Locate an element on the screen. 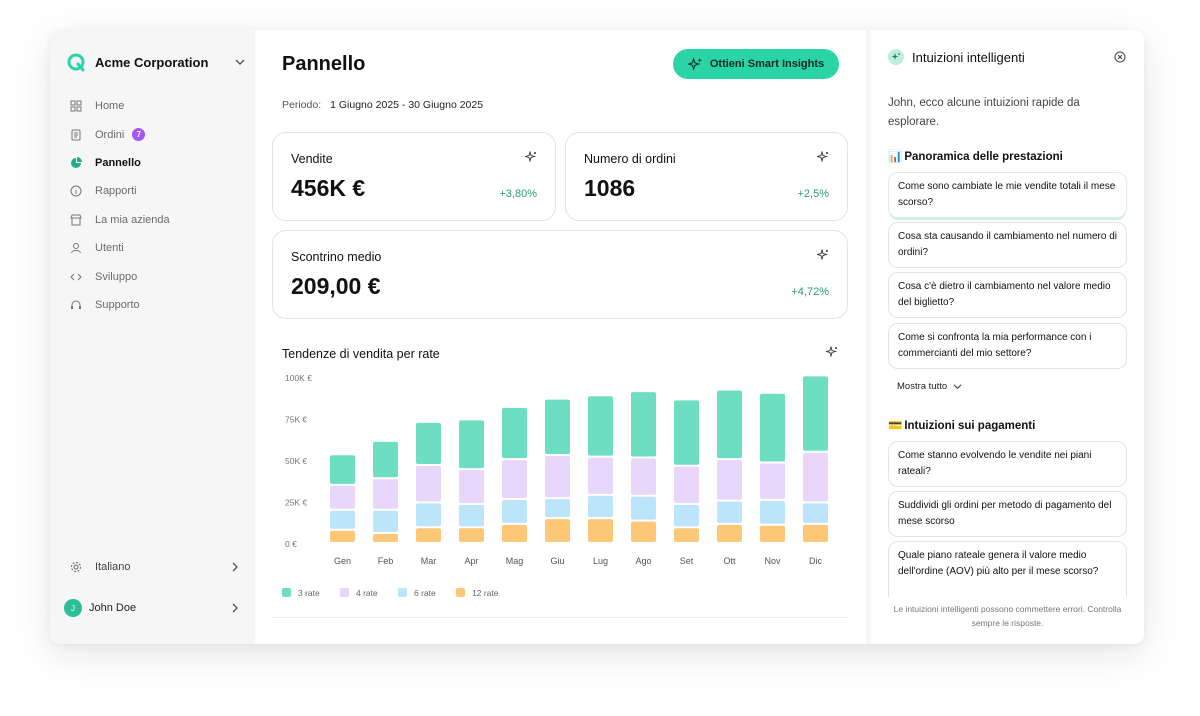 This screenshot has height=716, width=1200. orders-count-badge: 7 is located at coordinates (139, 135).